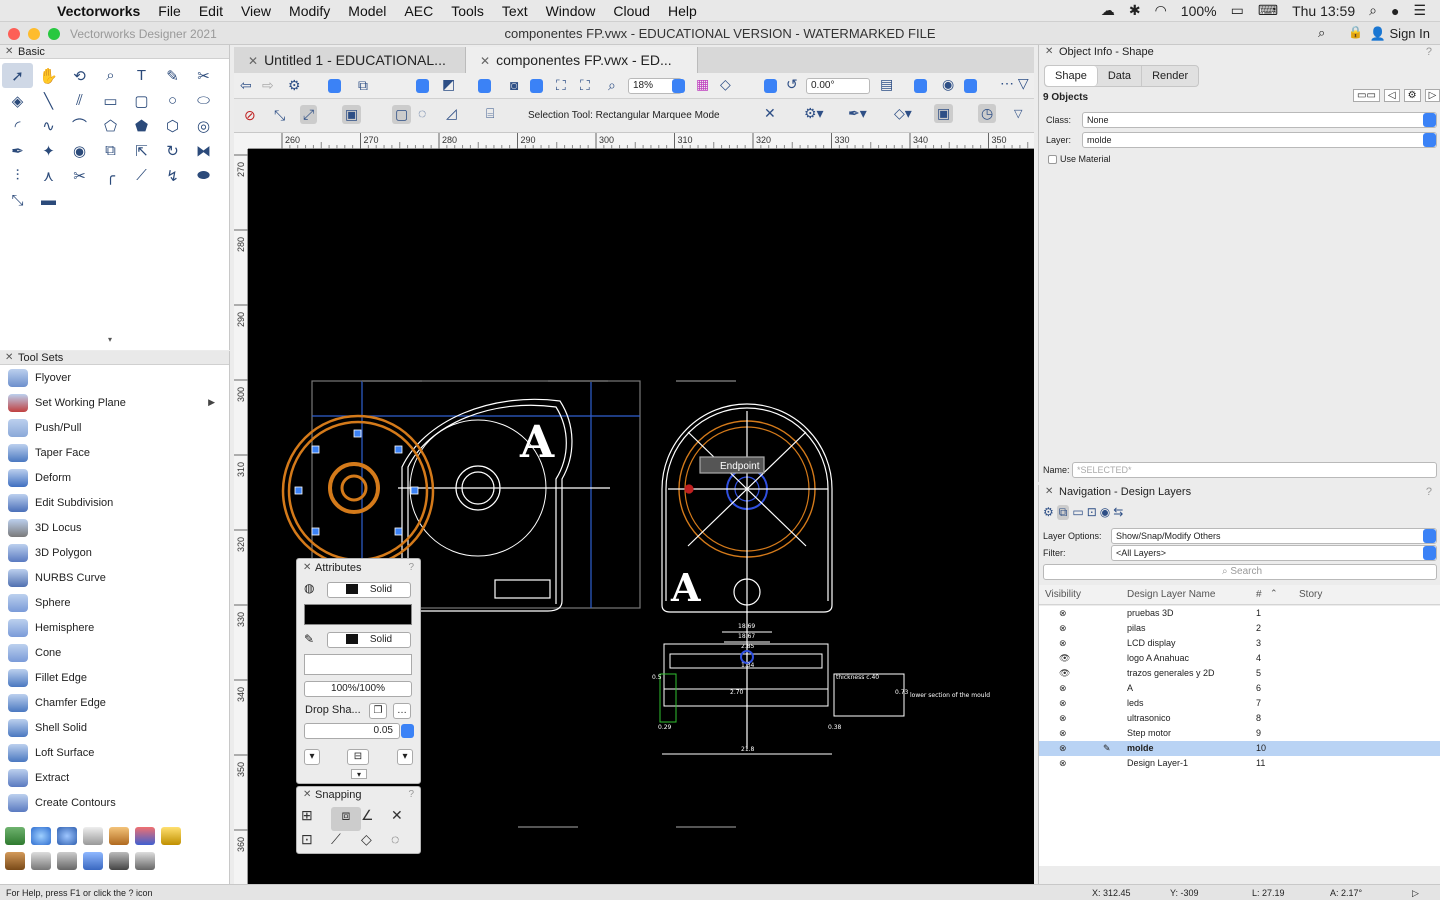 This screenshot has width=1440, height=900. Describe the element at coordinates (346, 843) in the screenshot. I see `snap-to-distance-icon: ⟋` at that location.